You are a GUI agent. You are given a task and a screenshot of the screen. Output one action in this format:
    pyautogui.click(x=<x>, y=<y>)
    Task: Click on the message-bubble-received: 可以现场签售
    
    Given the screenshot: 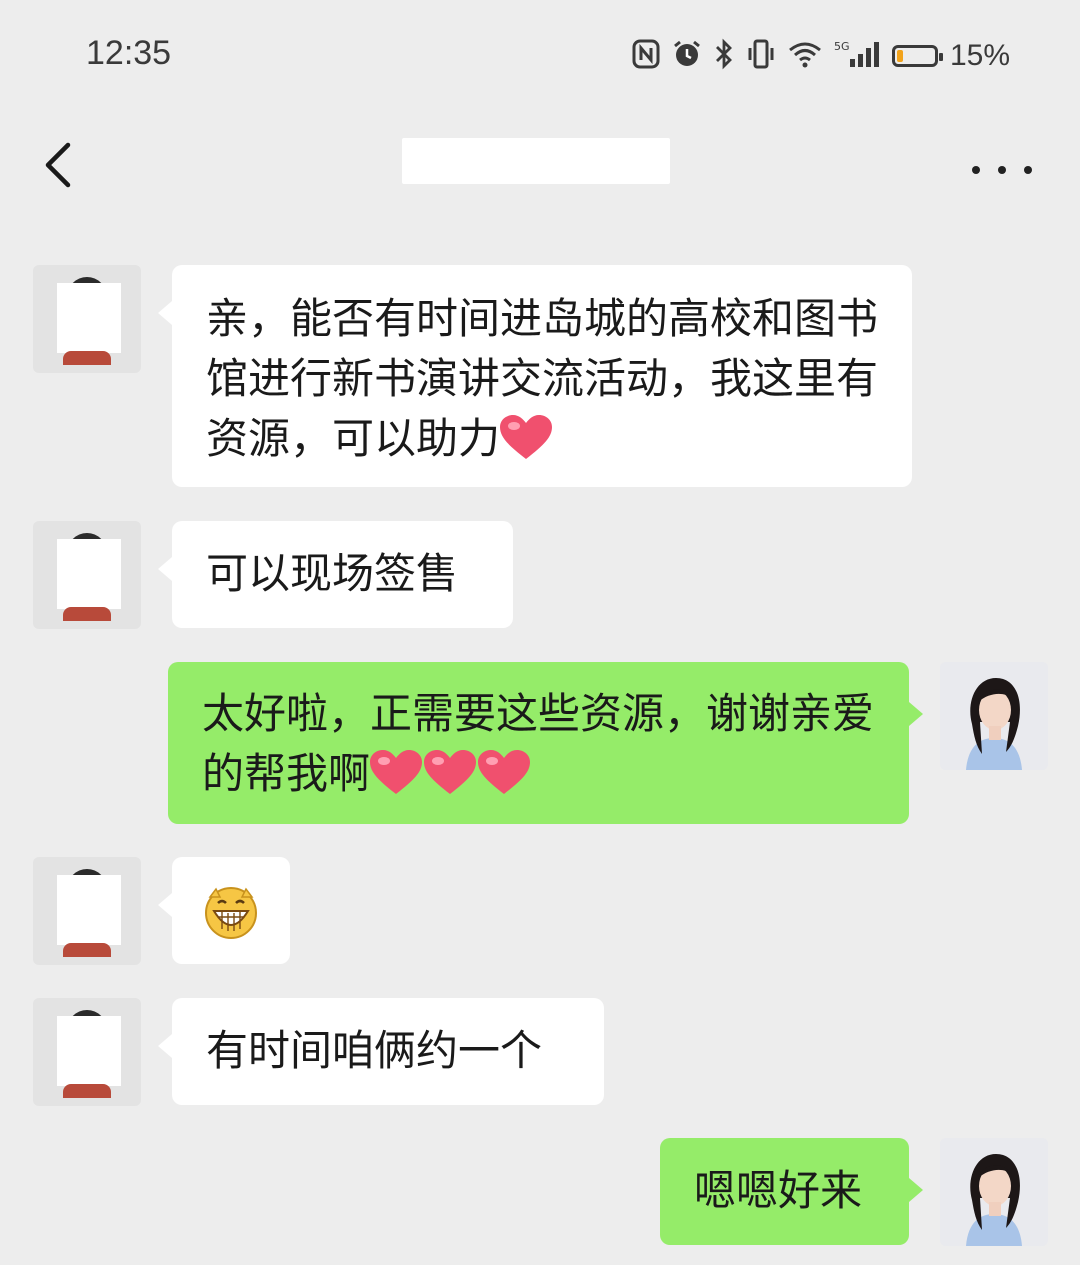 What is the action you would take?
    pyautogui.click(x=335, y=574)
    